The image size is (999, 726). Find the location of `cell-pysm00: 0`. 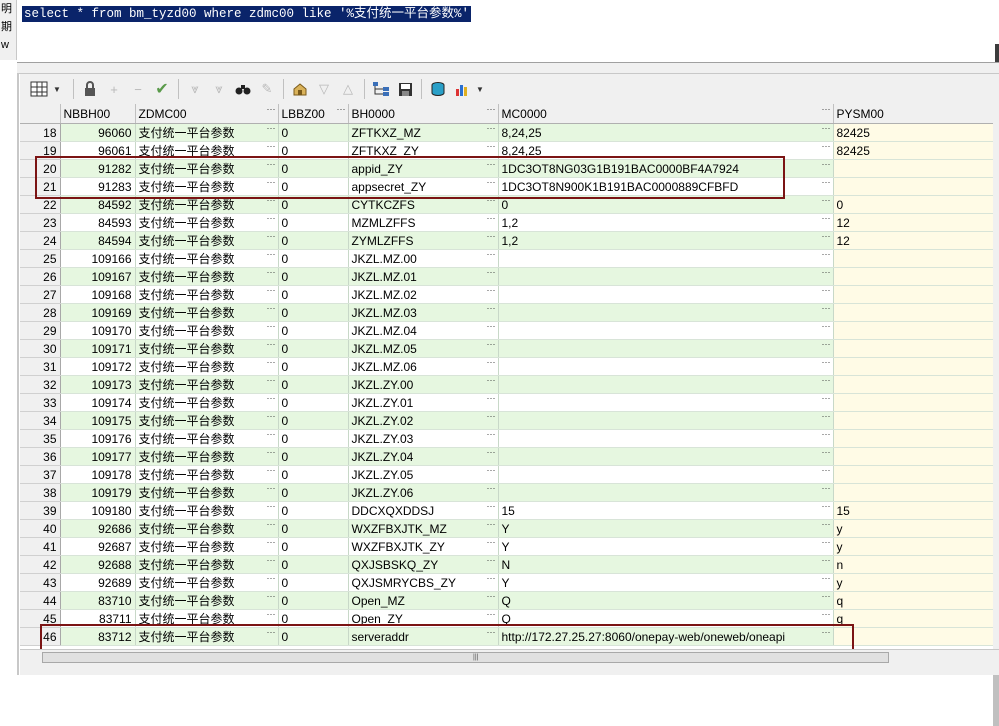

cell-pysm00: 0 is located at coordinates (913, 204).